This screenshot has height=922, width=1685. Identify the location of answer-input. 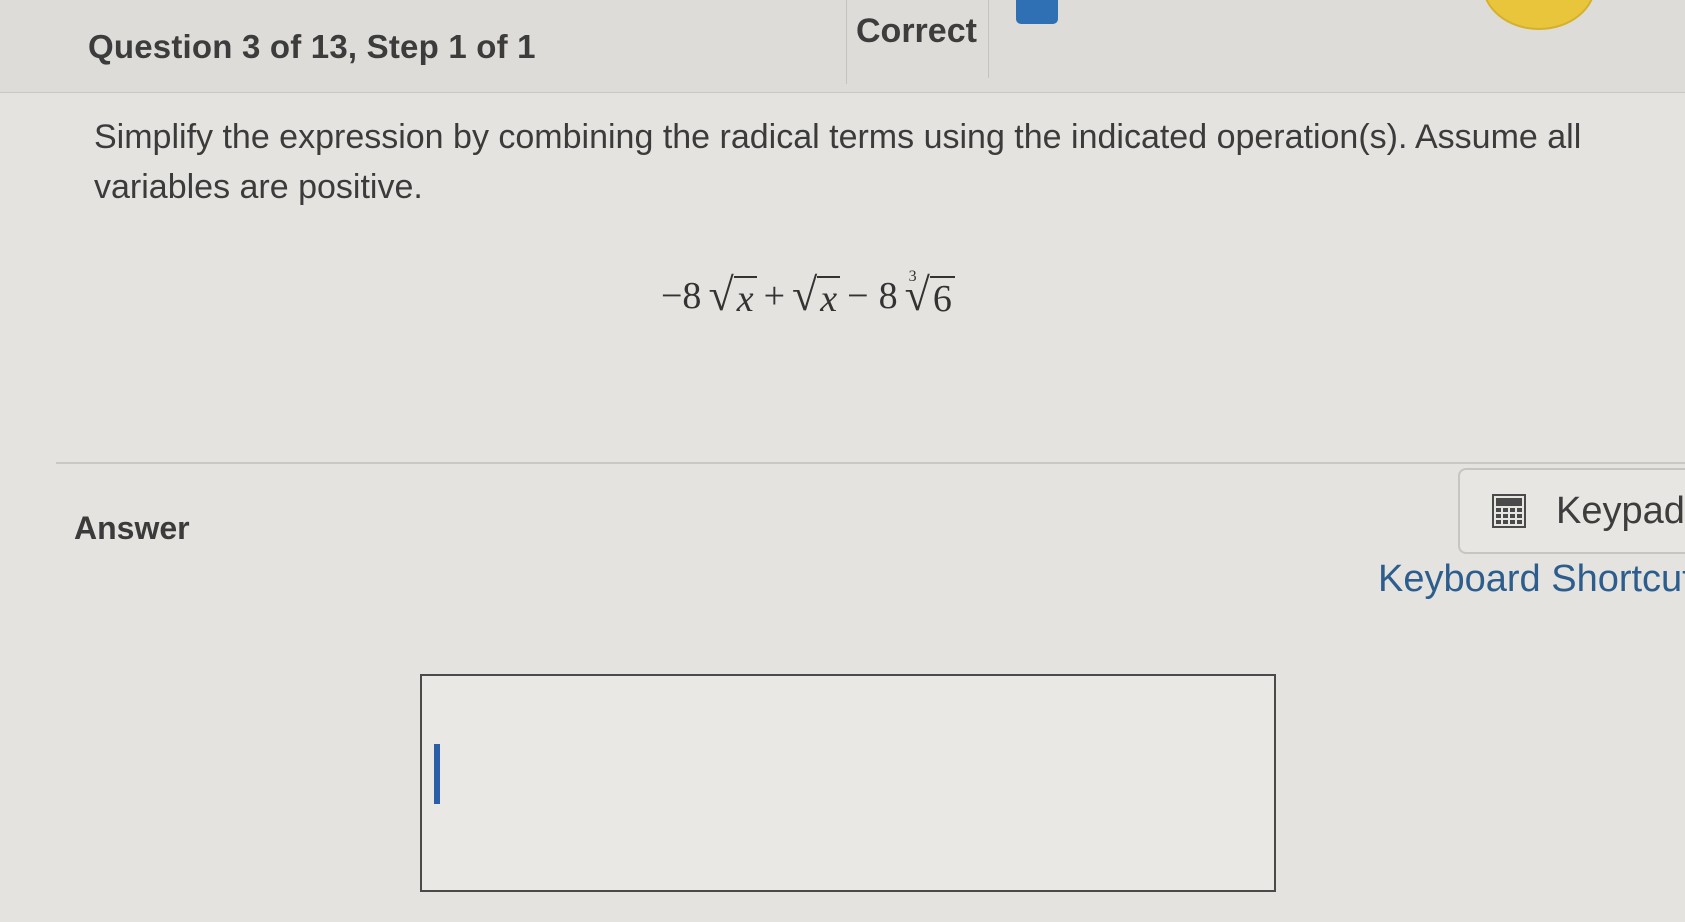
(848, 783).